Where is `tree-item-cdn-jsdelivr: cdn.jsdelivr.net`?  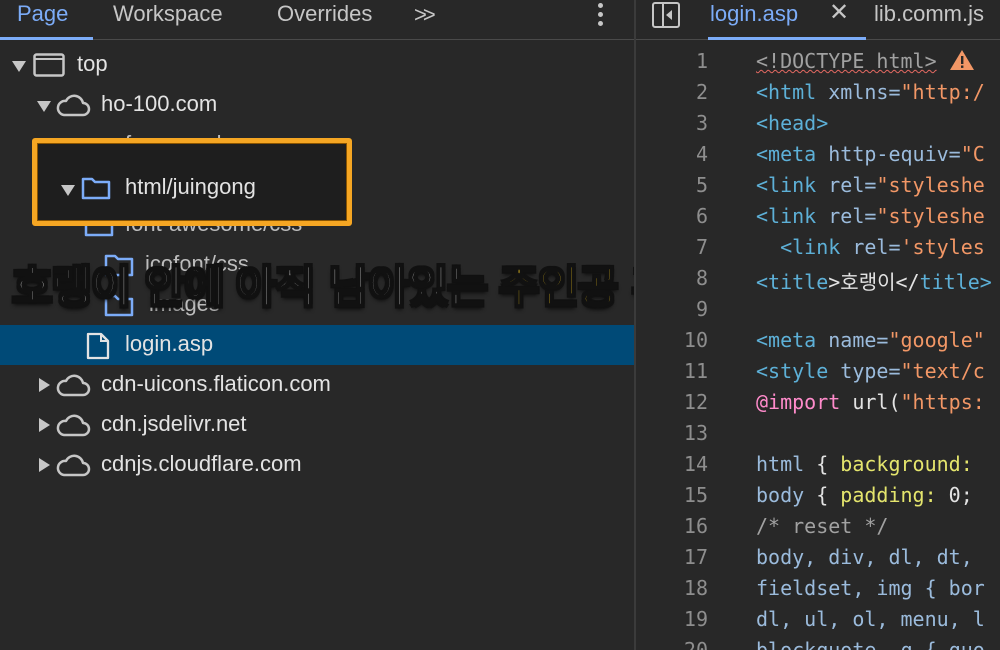
tree-item-cdn-jsdelivr: cdn.jsdelivr.net is located at coordinates (317, 425).